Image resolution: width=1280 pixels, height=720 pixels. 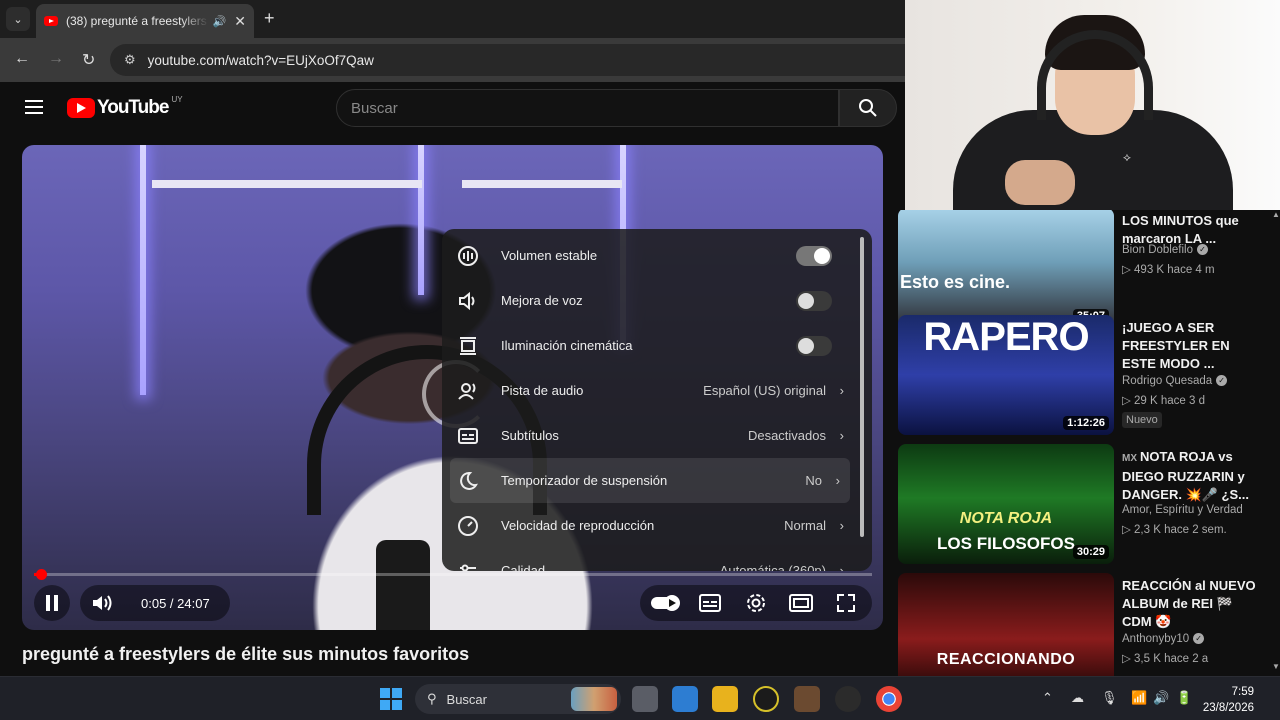 What do you see at coordinates (1165, 250) in the screenshot?
I see `channel-name: Bion Doblefilo ✓` at bounding box center [1165, 250].